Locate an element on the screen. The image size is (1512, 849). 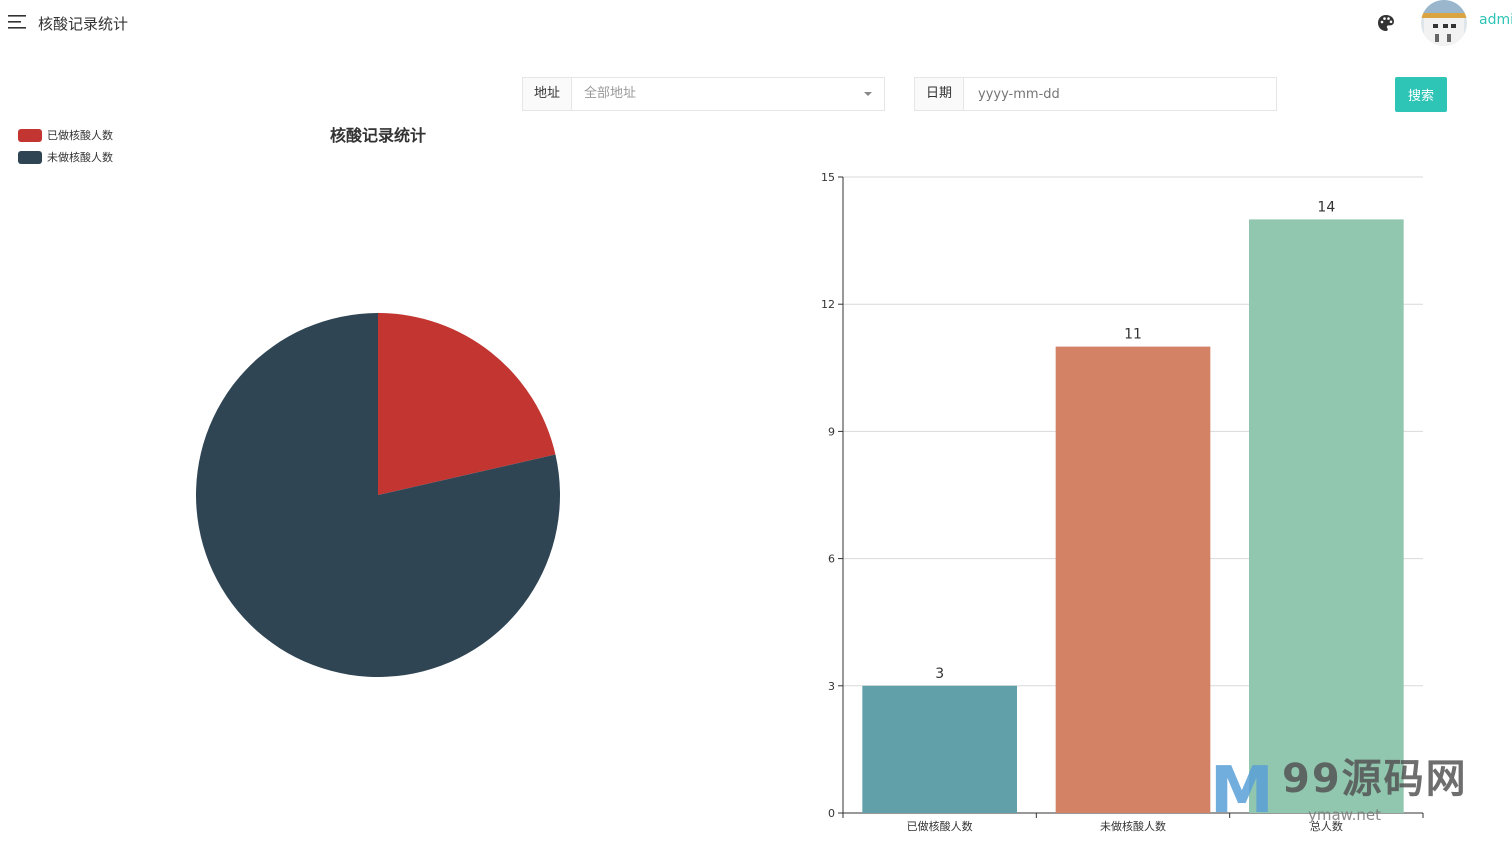
pie-legend: 已做核酸人数 未做核酸人数 is located at coordinates (65, 146).